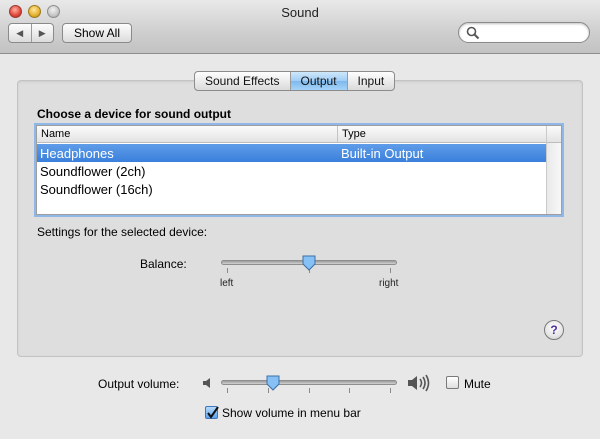 The width and height of the screenshot is (600, 439). Describe the element at coordinates (309, 263) in the screenshot. I see `balance-slider-thumb` at that location.